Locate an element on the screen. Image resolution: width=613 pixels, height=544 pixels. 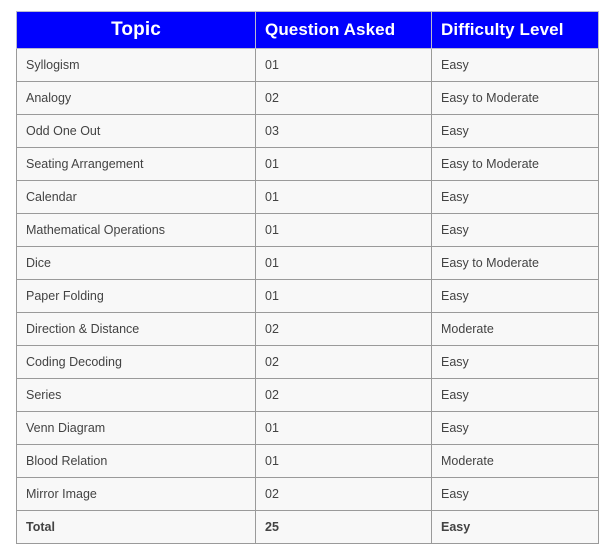
table-header: Topic Question Asked Difficulty Level is located at coordinates (307, 30).